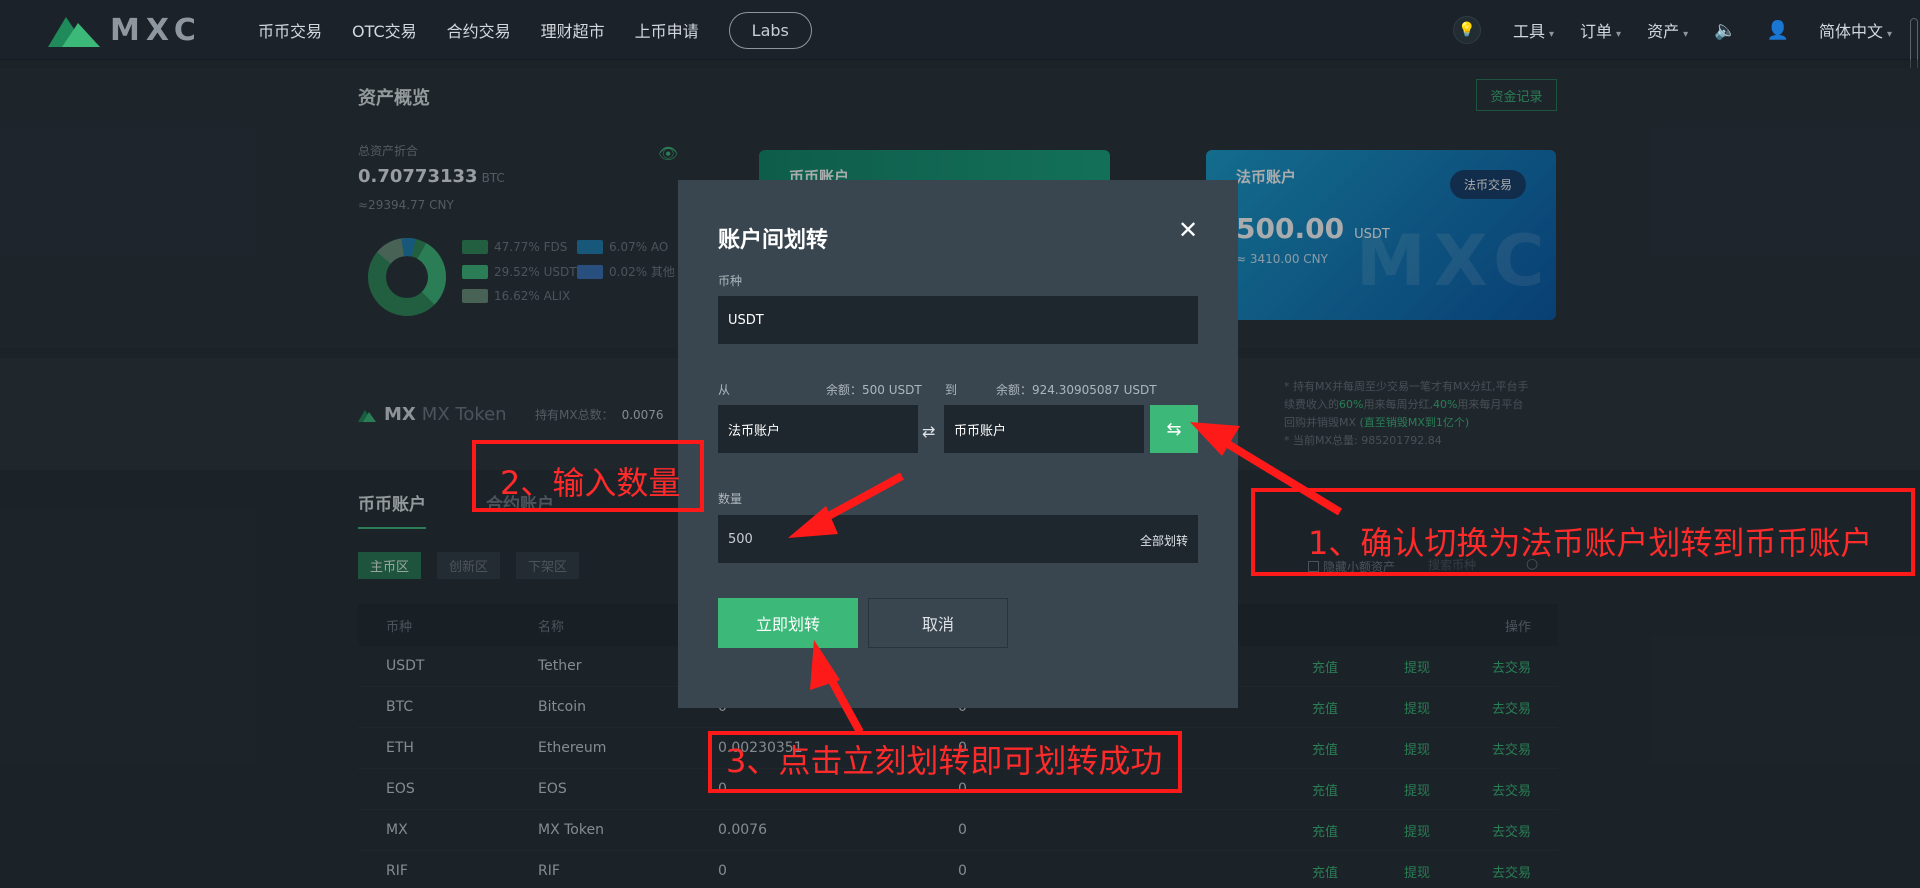  What do you see at coordinates (1279, 475) in the screenshot?
I see `annotation-arrow-step1` at bounding box center [1279, 475].